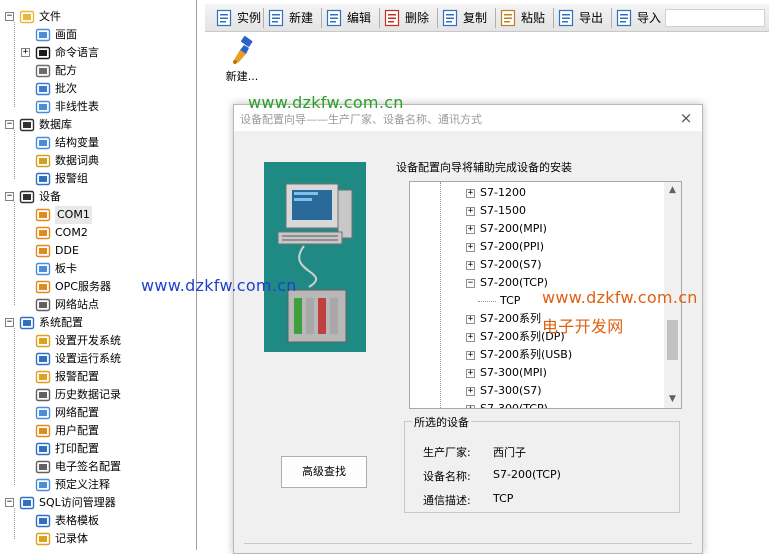  I want to click on tree-item-label: 电子签名配置, so click(88, 466).